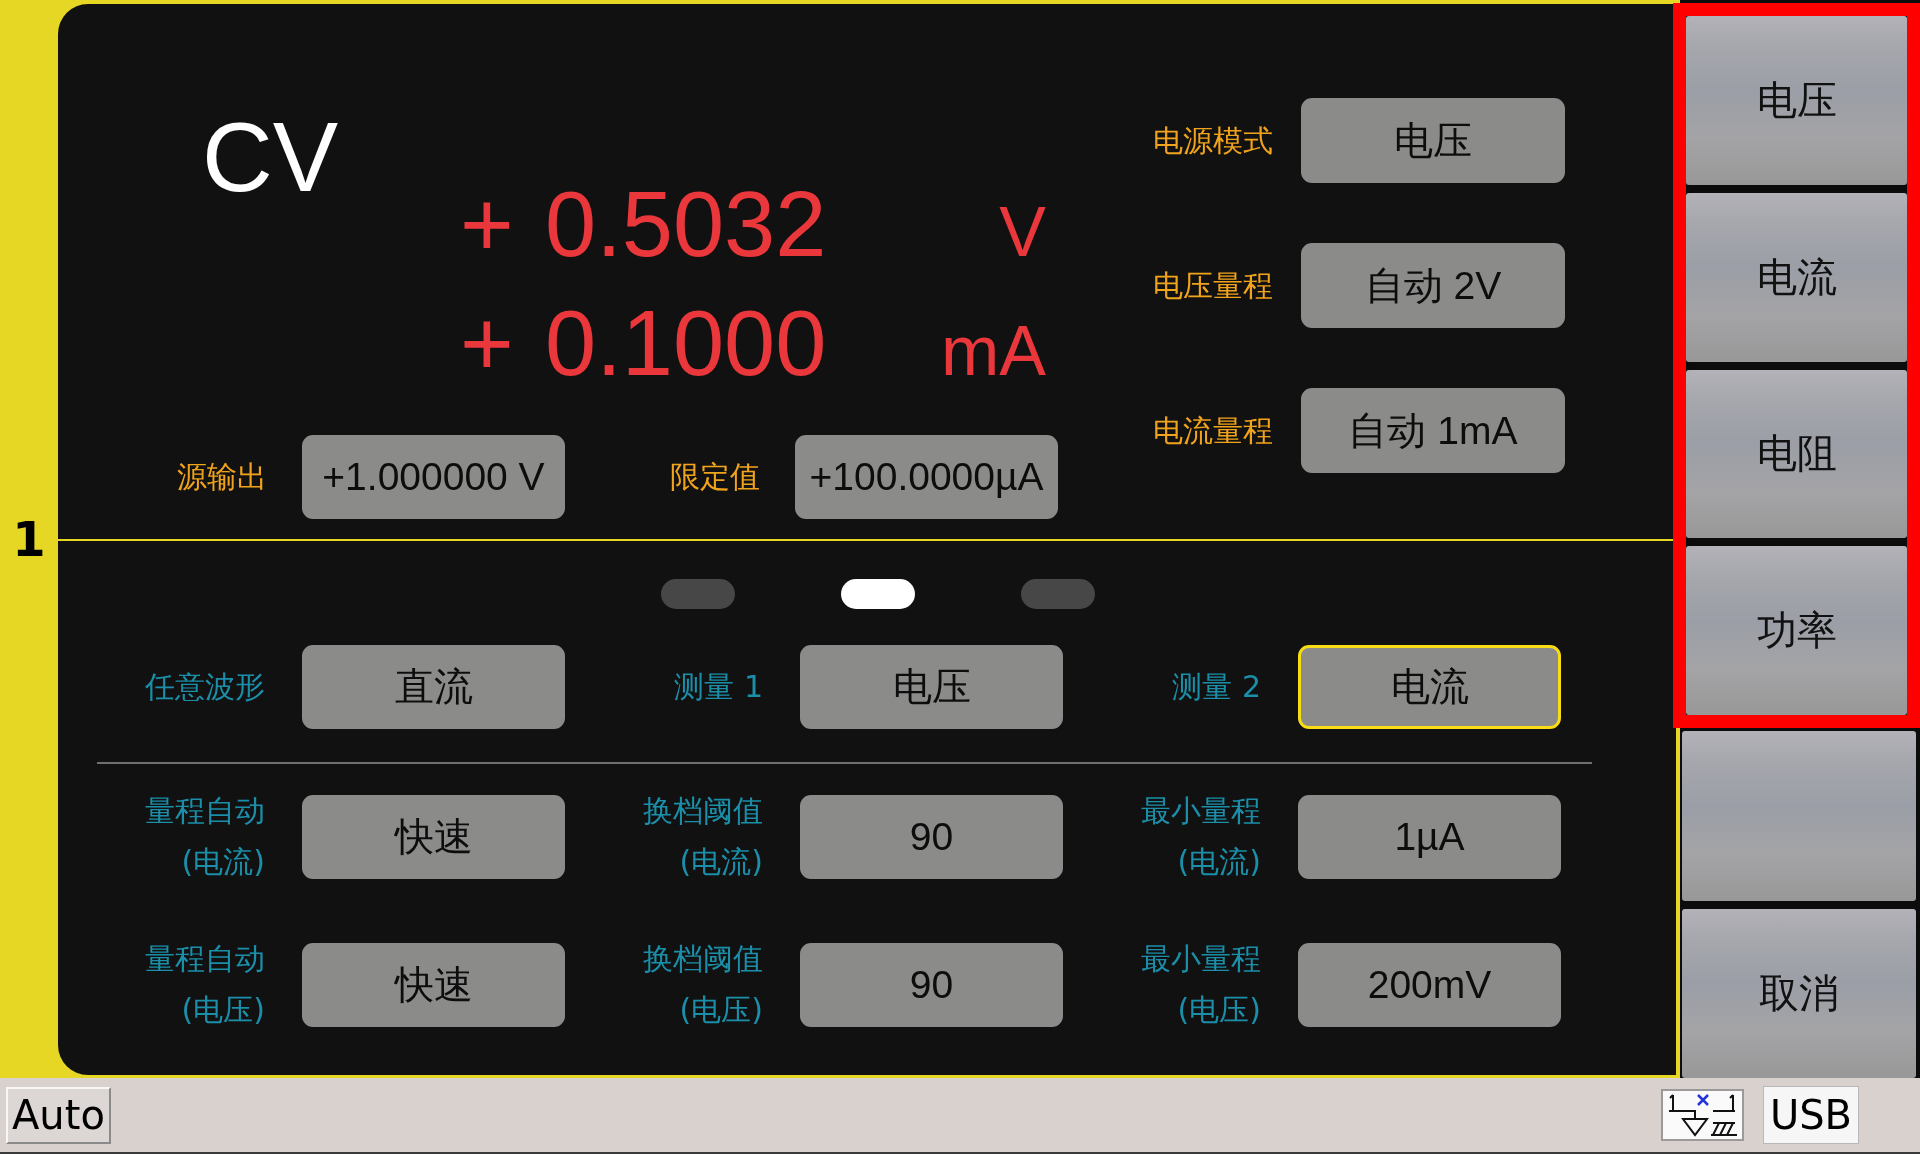  I want to click on setting-label: 限定值, so click(715, 477).